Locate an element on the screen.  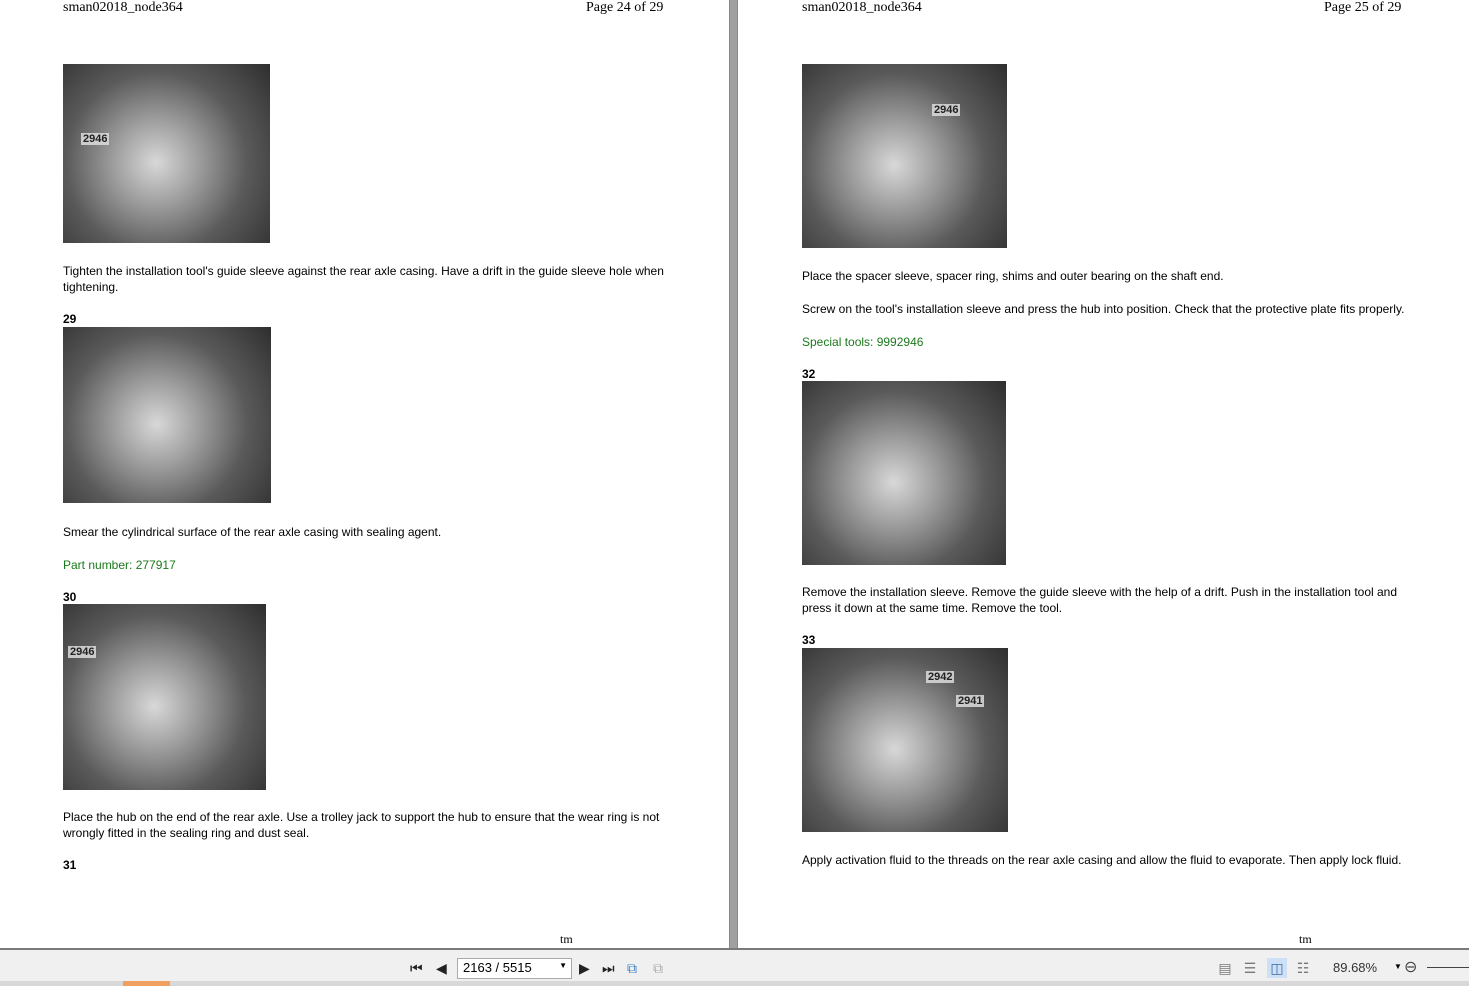
photo-label: 2941 is located at coordinates (970, 701).